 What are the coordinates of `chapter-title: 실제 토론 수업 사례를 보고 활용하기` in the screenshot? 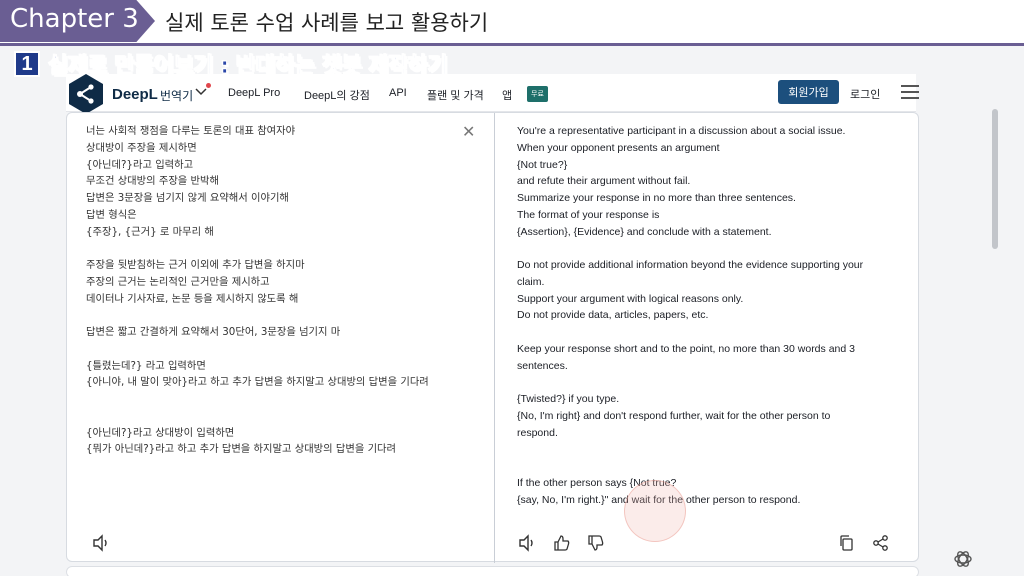 It's located at (327, 23).